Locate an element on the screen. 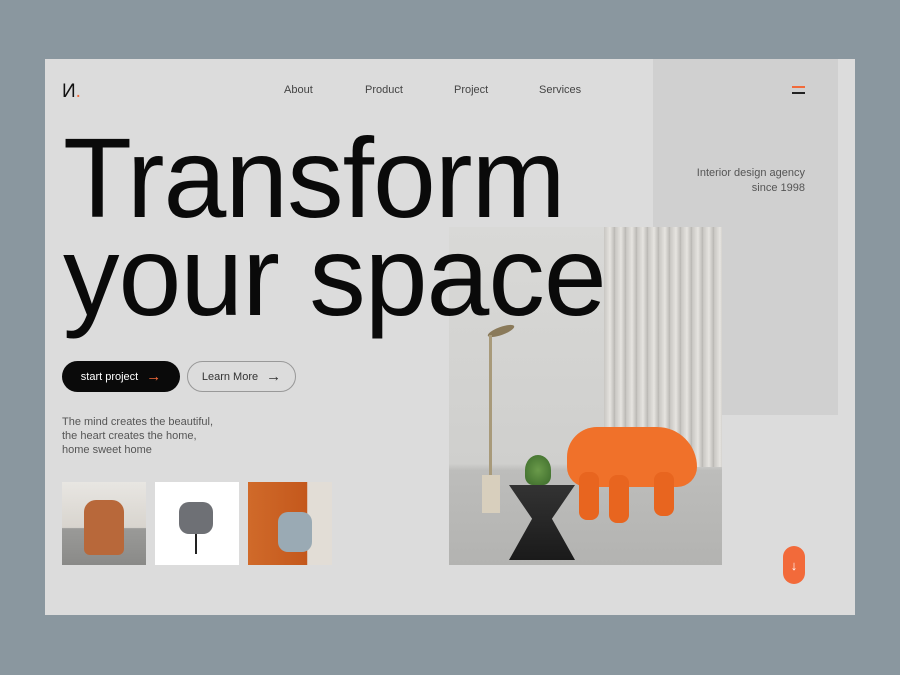 This screenshot has width=900, height=675. logo: И. is located at coordinates (71, 92).